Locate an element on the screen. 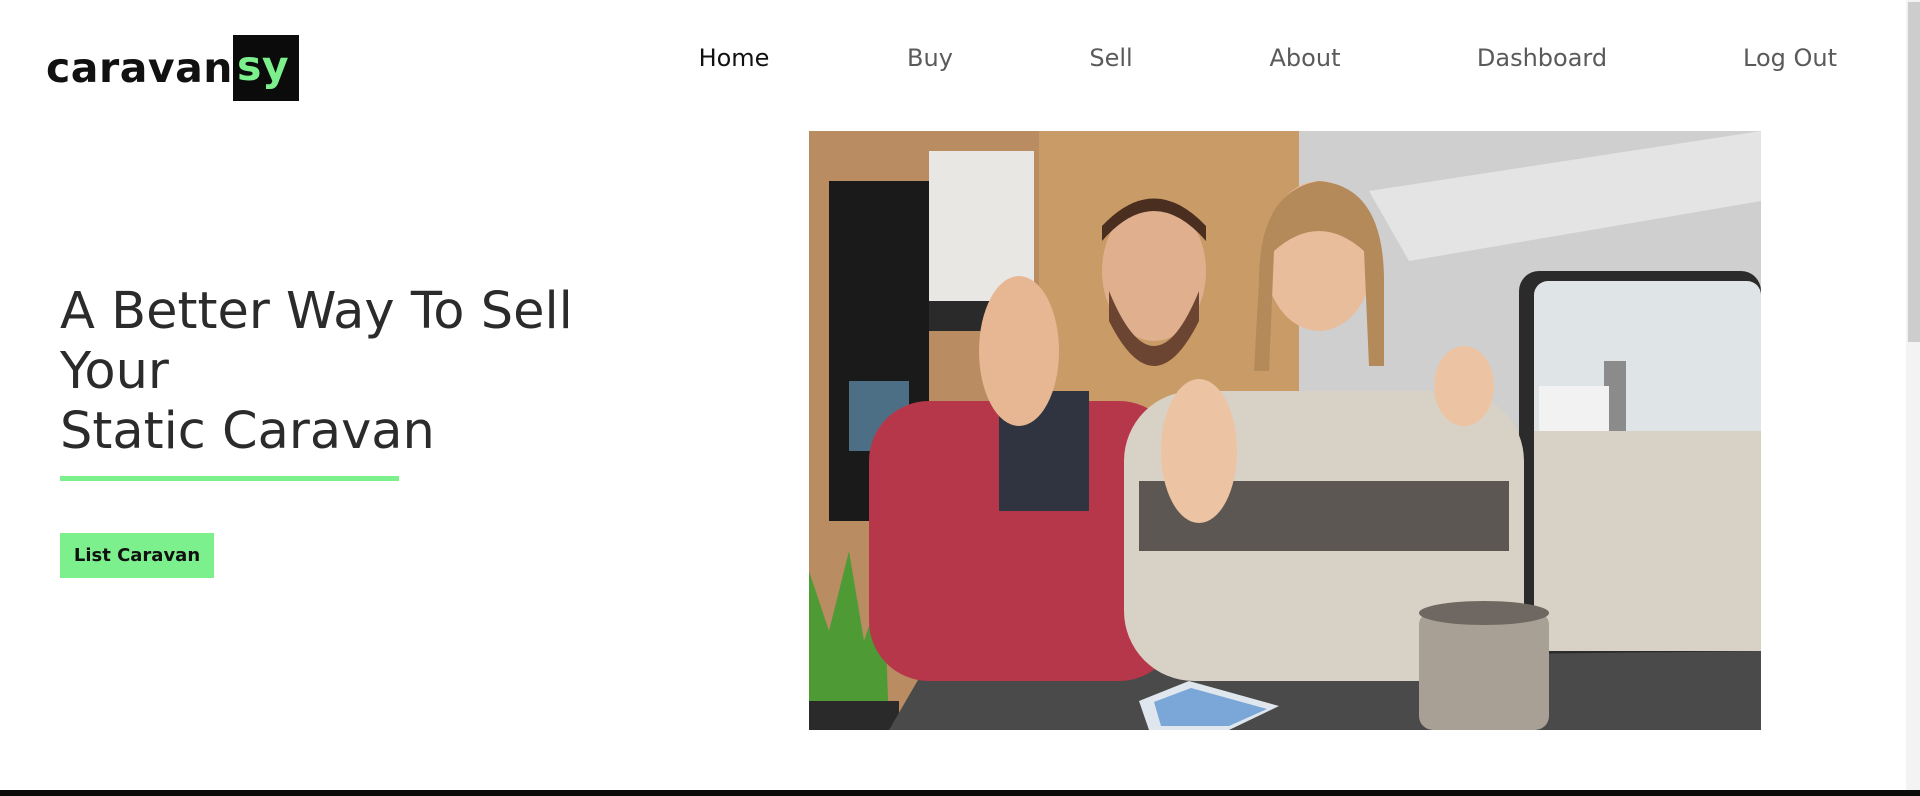 This screenshot has height=796, width=1920. main-nav: Home Buy Sell About Dashboard Log Out is located at coordinates (960, 64).